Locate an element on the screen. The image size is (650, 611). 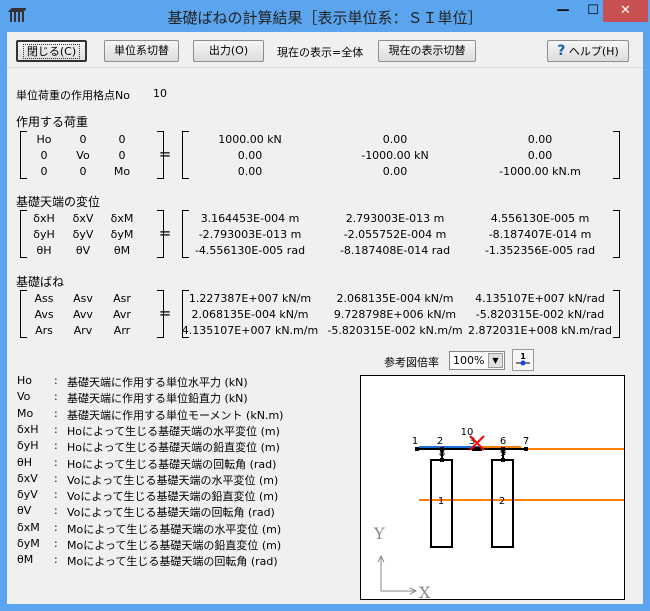
legend-description: 基礎天端に作用する単位モーメント (kN.m) is located at coordinates (175, 415).